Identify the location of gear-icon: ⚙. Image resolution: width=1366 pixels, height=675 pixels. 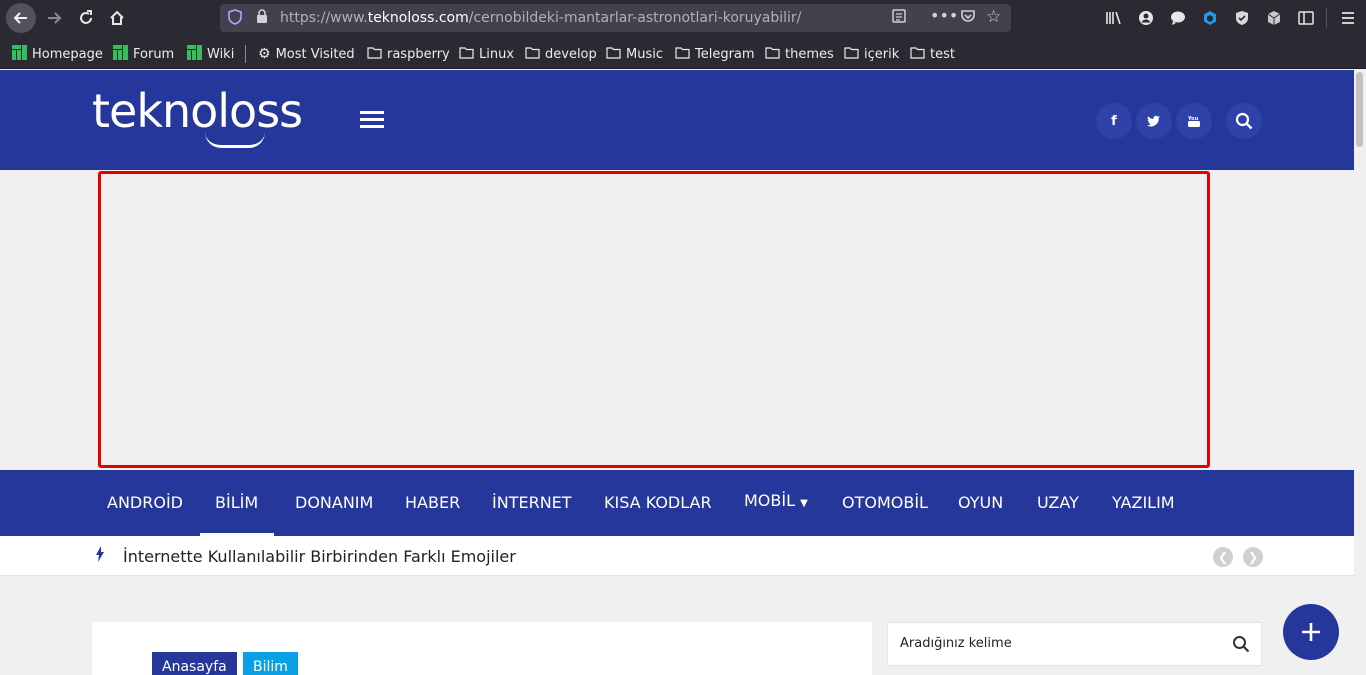
(264, 54).